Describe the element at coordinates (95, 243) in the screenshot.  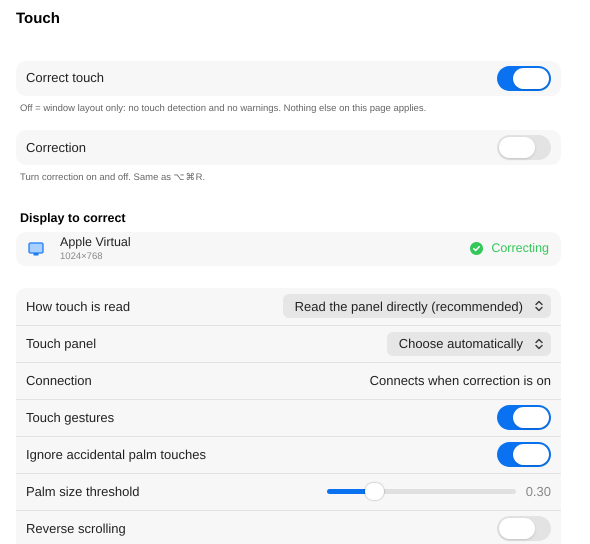
I see `display-name: Apple Virtual` at that location.